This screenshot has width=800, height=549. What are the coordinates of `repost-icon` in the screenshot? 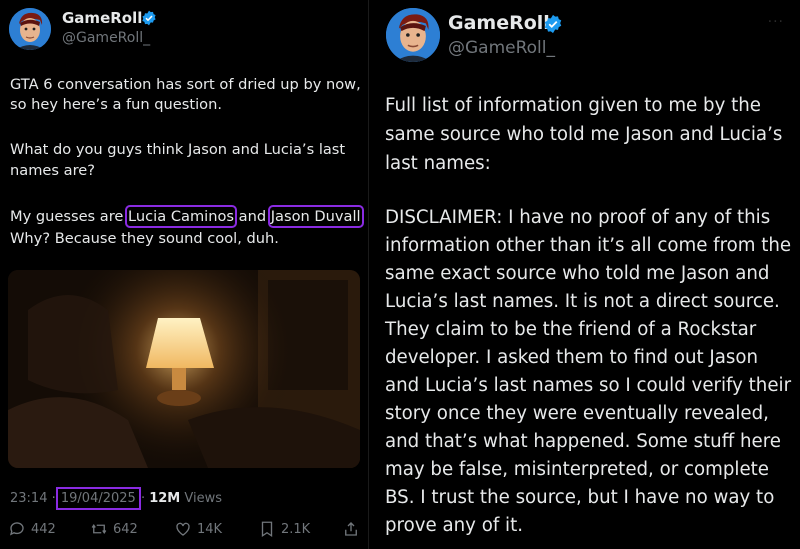 It's located at (99, 529).